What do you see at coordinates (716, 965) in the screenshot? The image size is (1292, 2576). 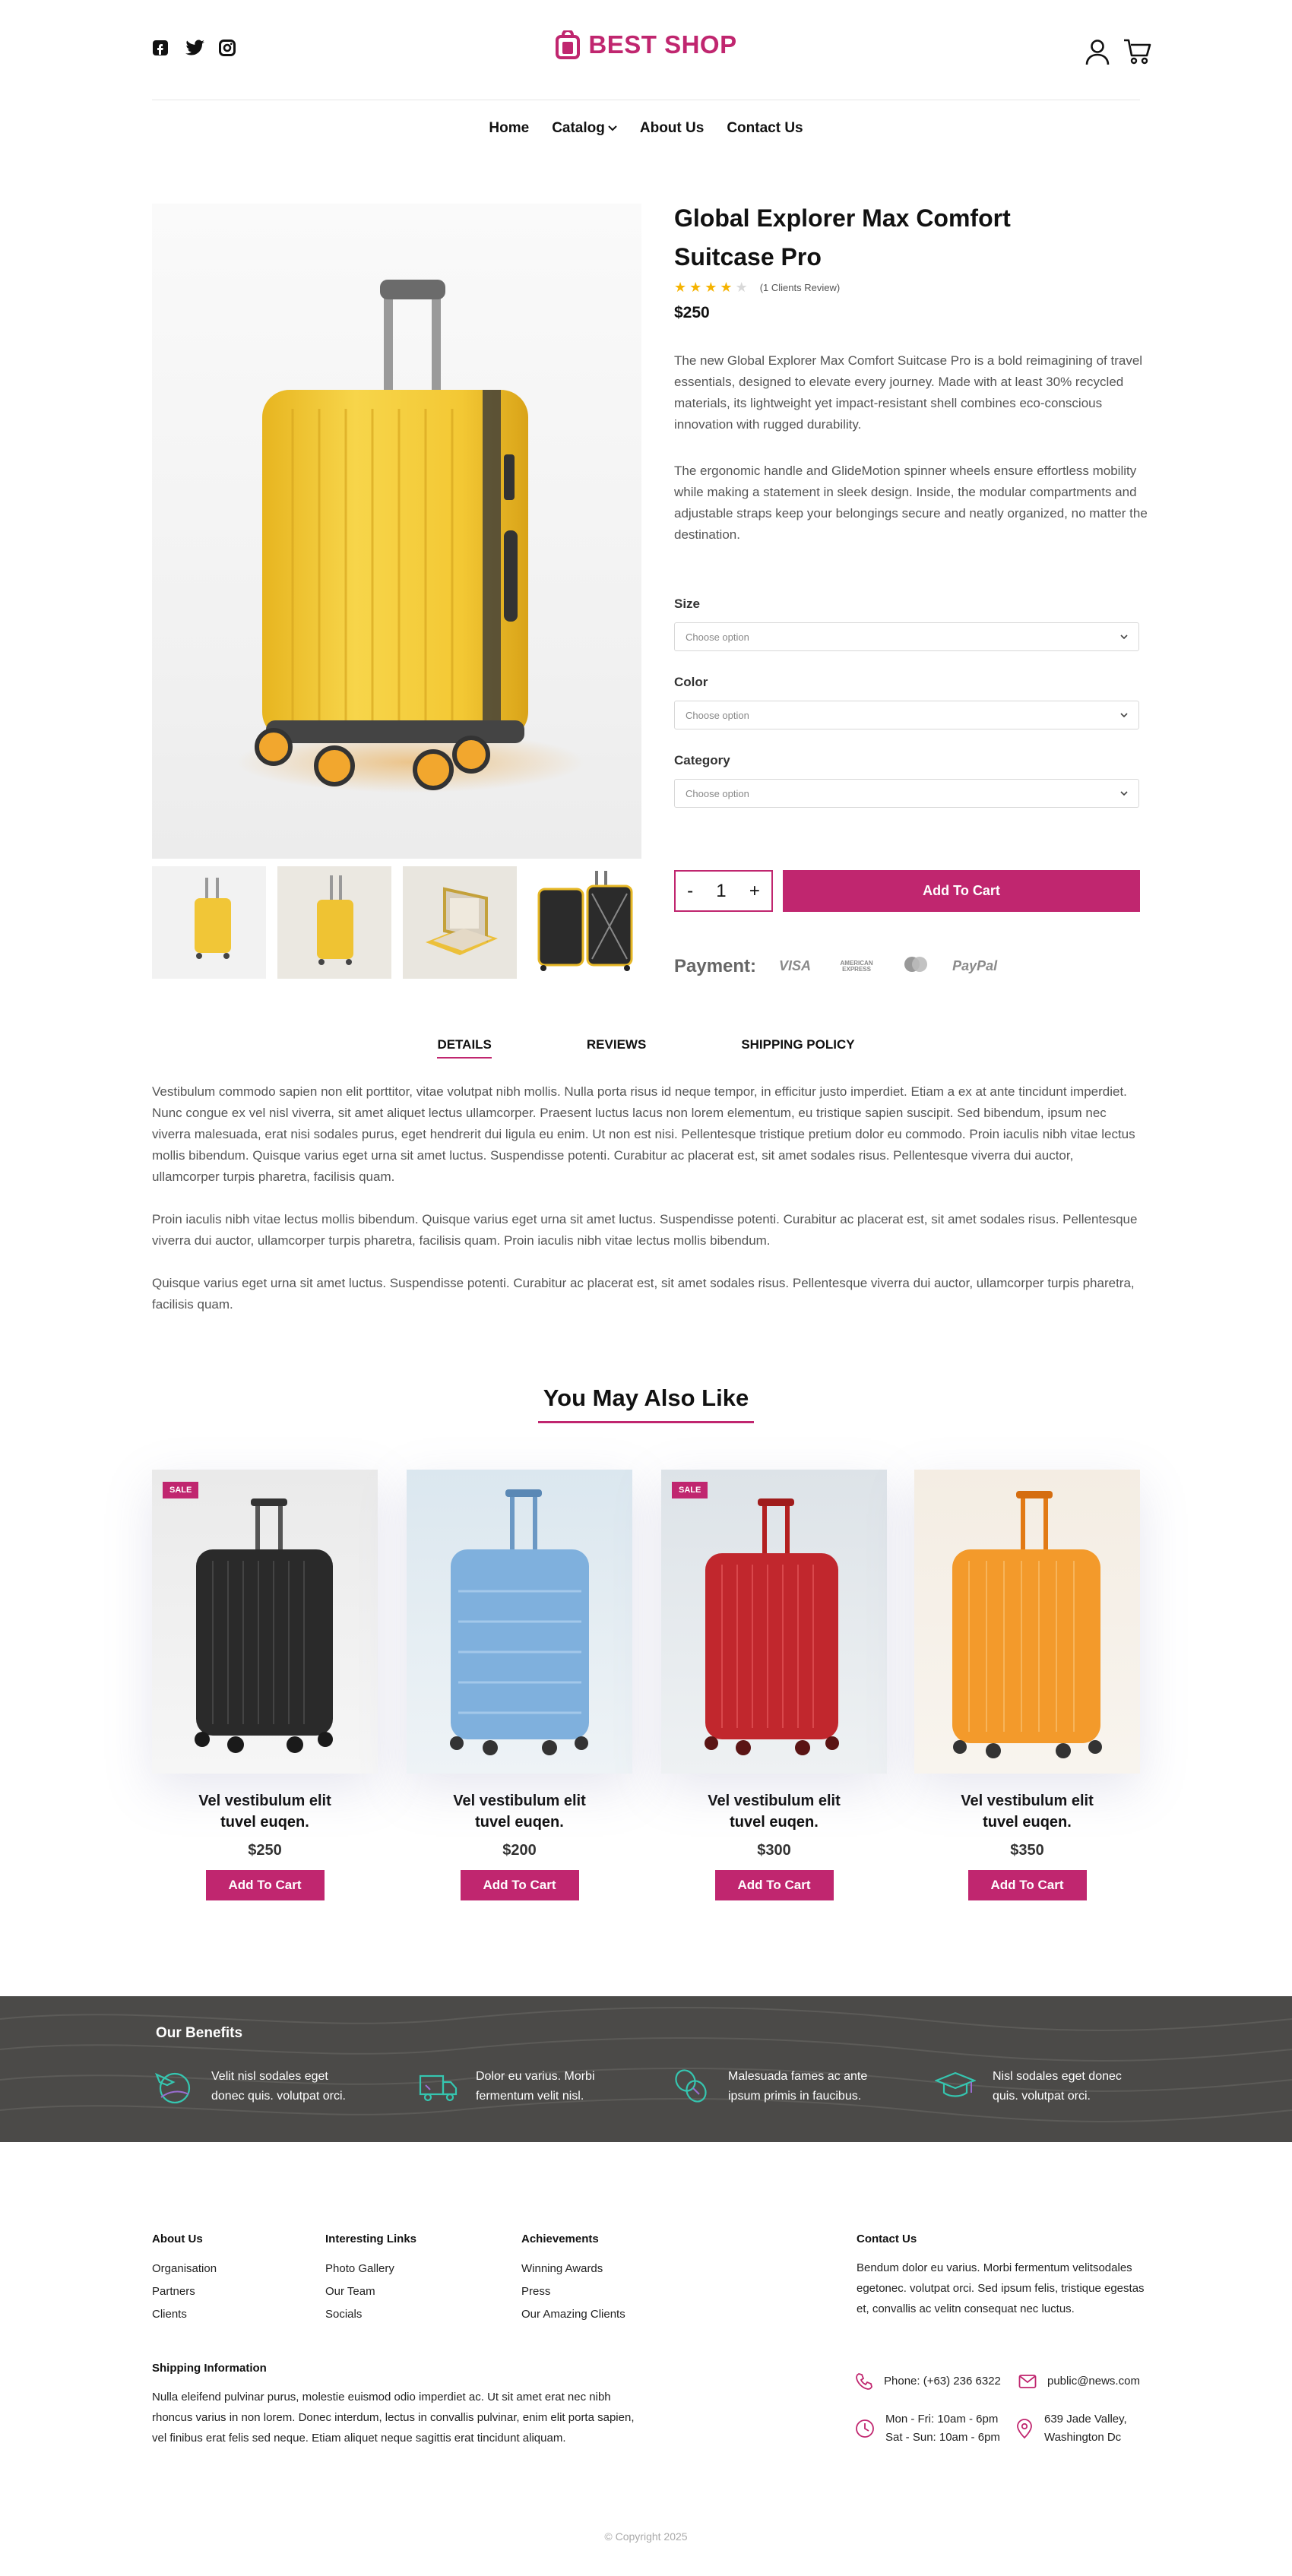 I see `payment-label: Payment:` at bounding box center [716, 965].